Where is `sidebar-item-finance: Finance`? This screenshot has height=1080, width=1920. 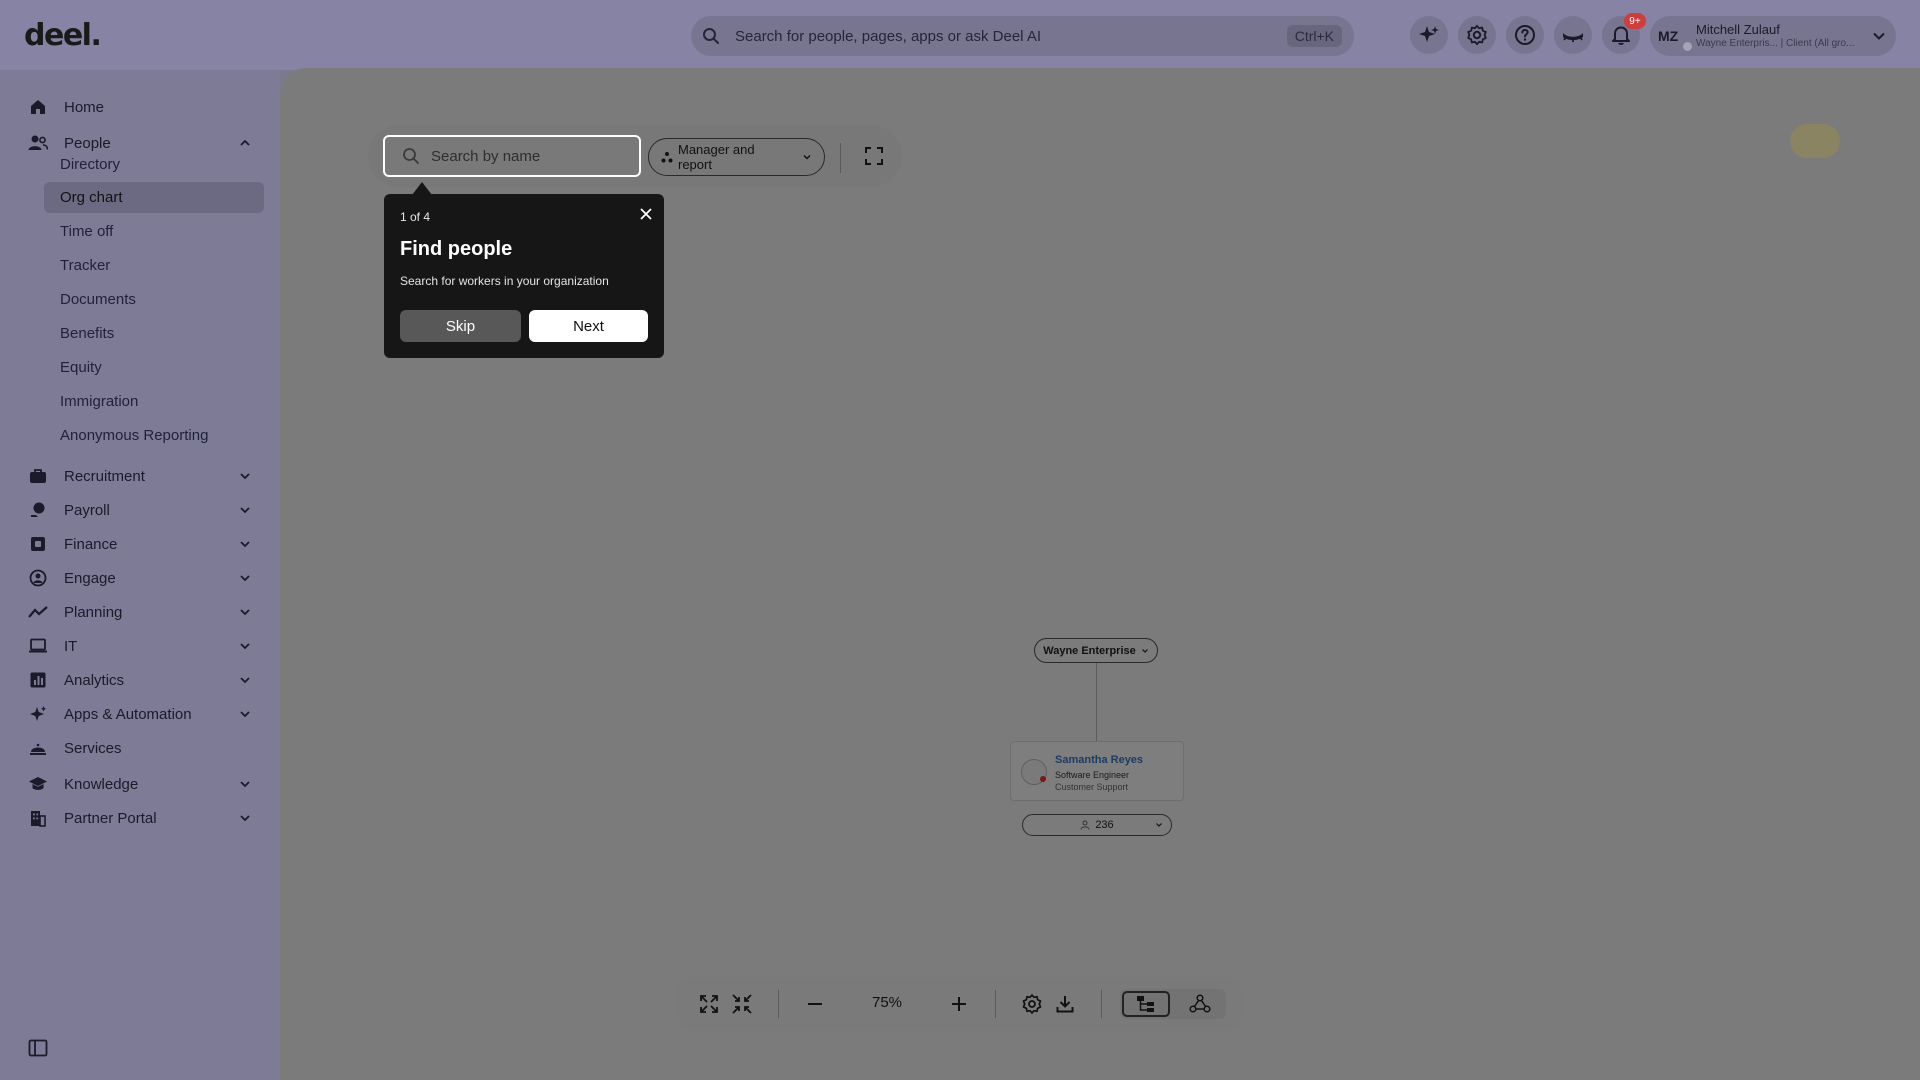 sidebar-item-finance: Finance is located at coordinates (140, 544).